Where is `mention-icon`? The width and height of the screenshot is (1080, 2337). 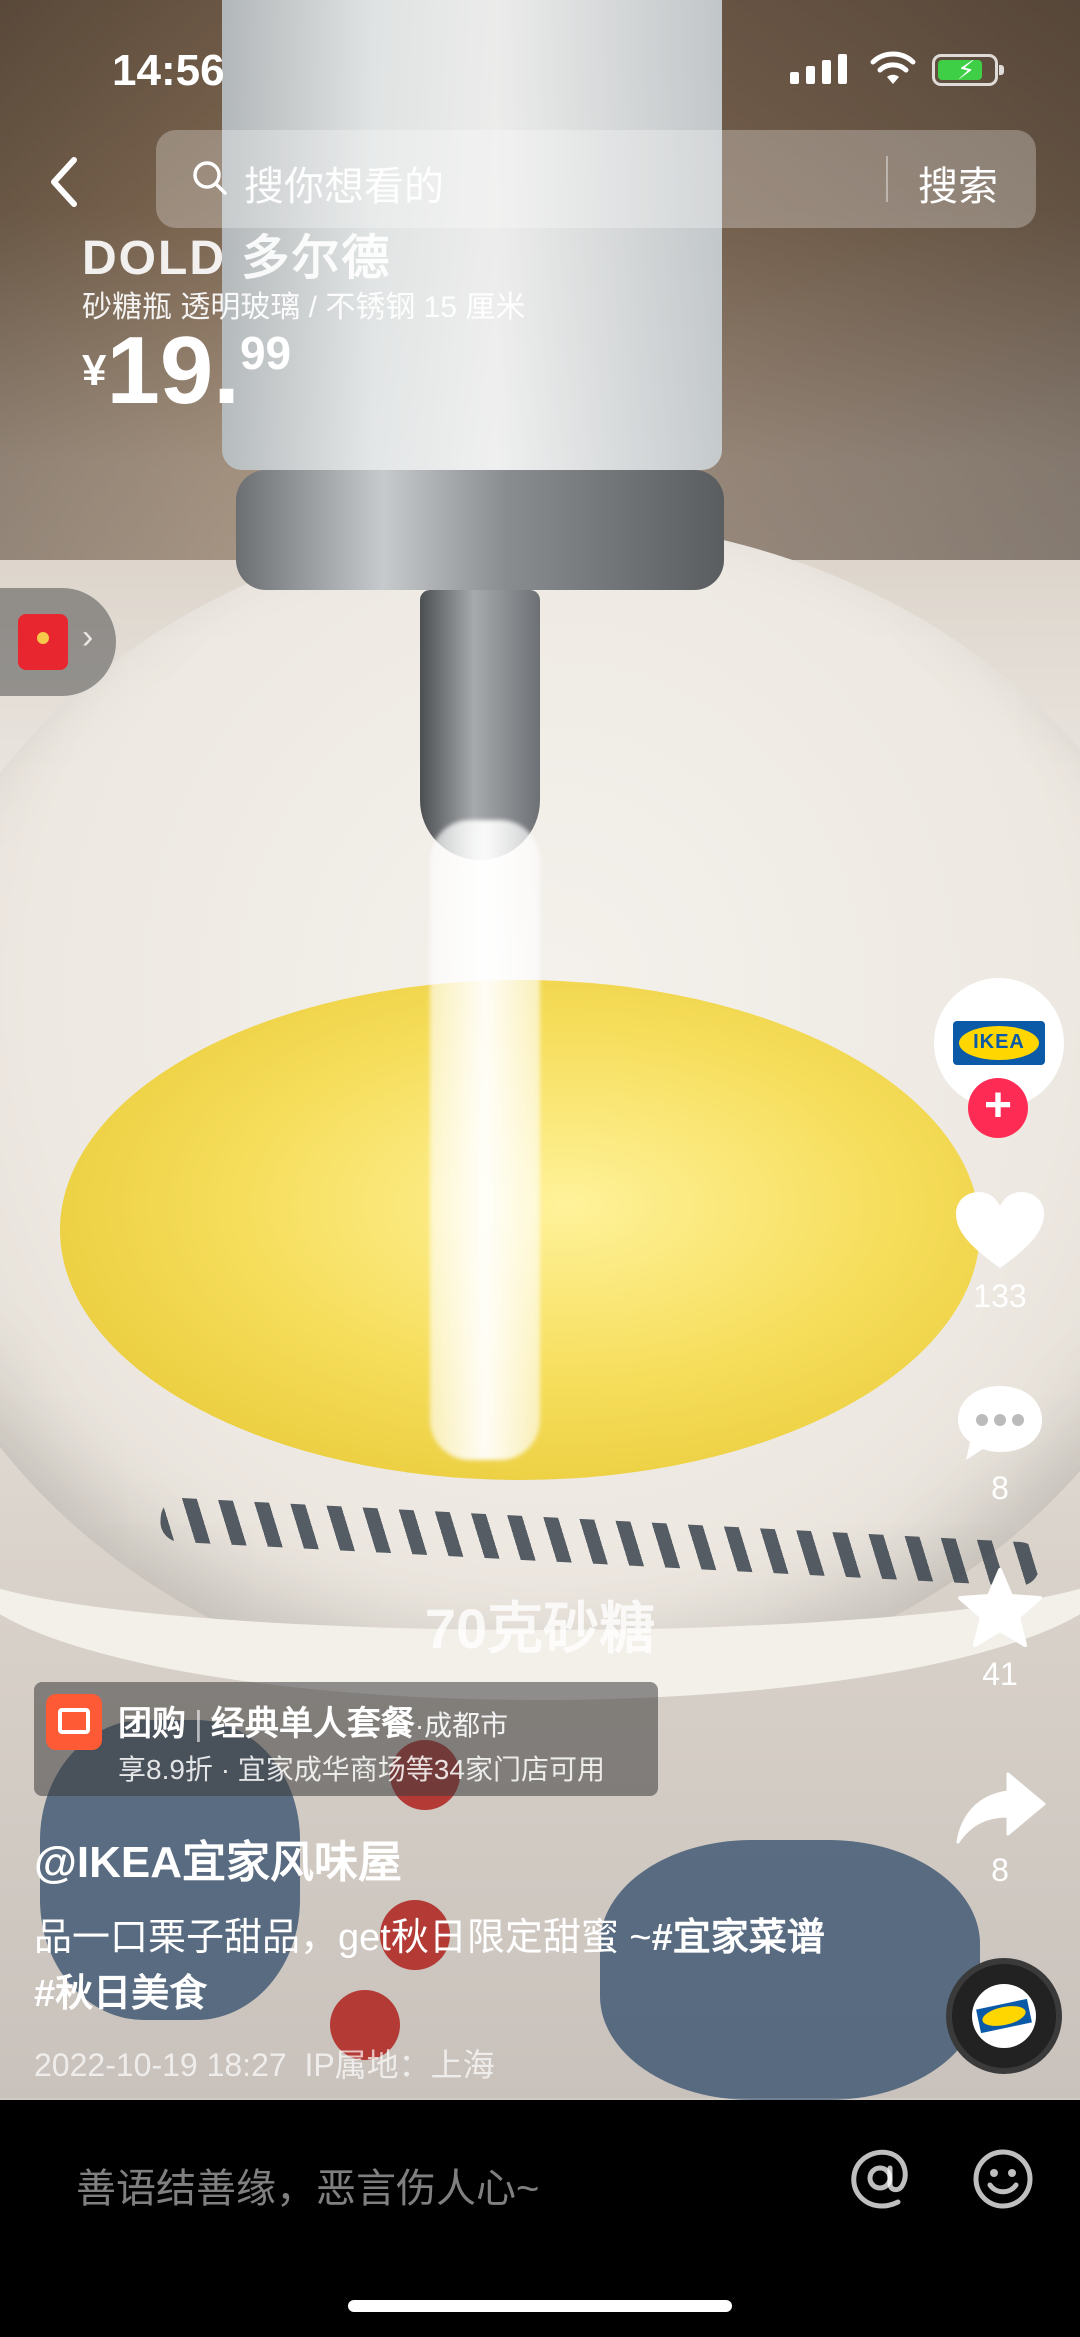
mention-icon is located at coordinates (880, 2178).